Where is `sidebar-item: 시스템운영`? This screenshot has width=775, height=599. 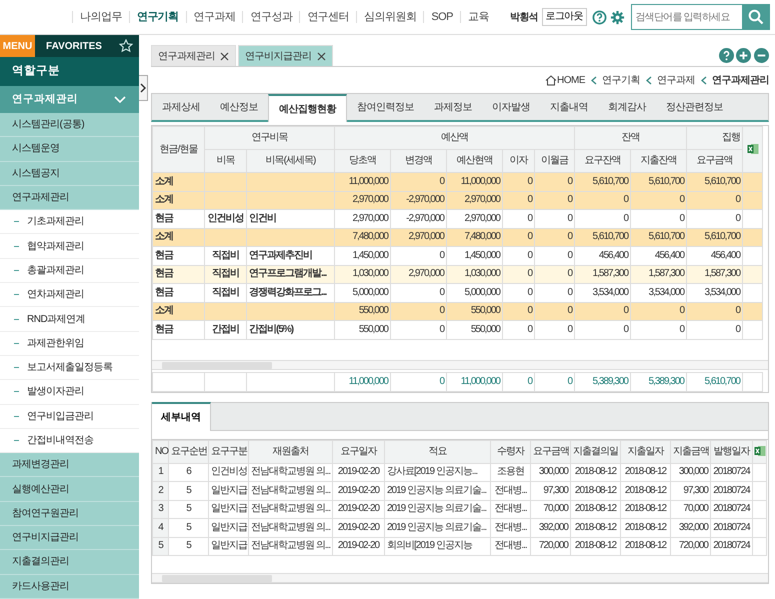 sidebar-item: 시스템운영 is located at coordinates (69, 149).